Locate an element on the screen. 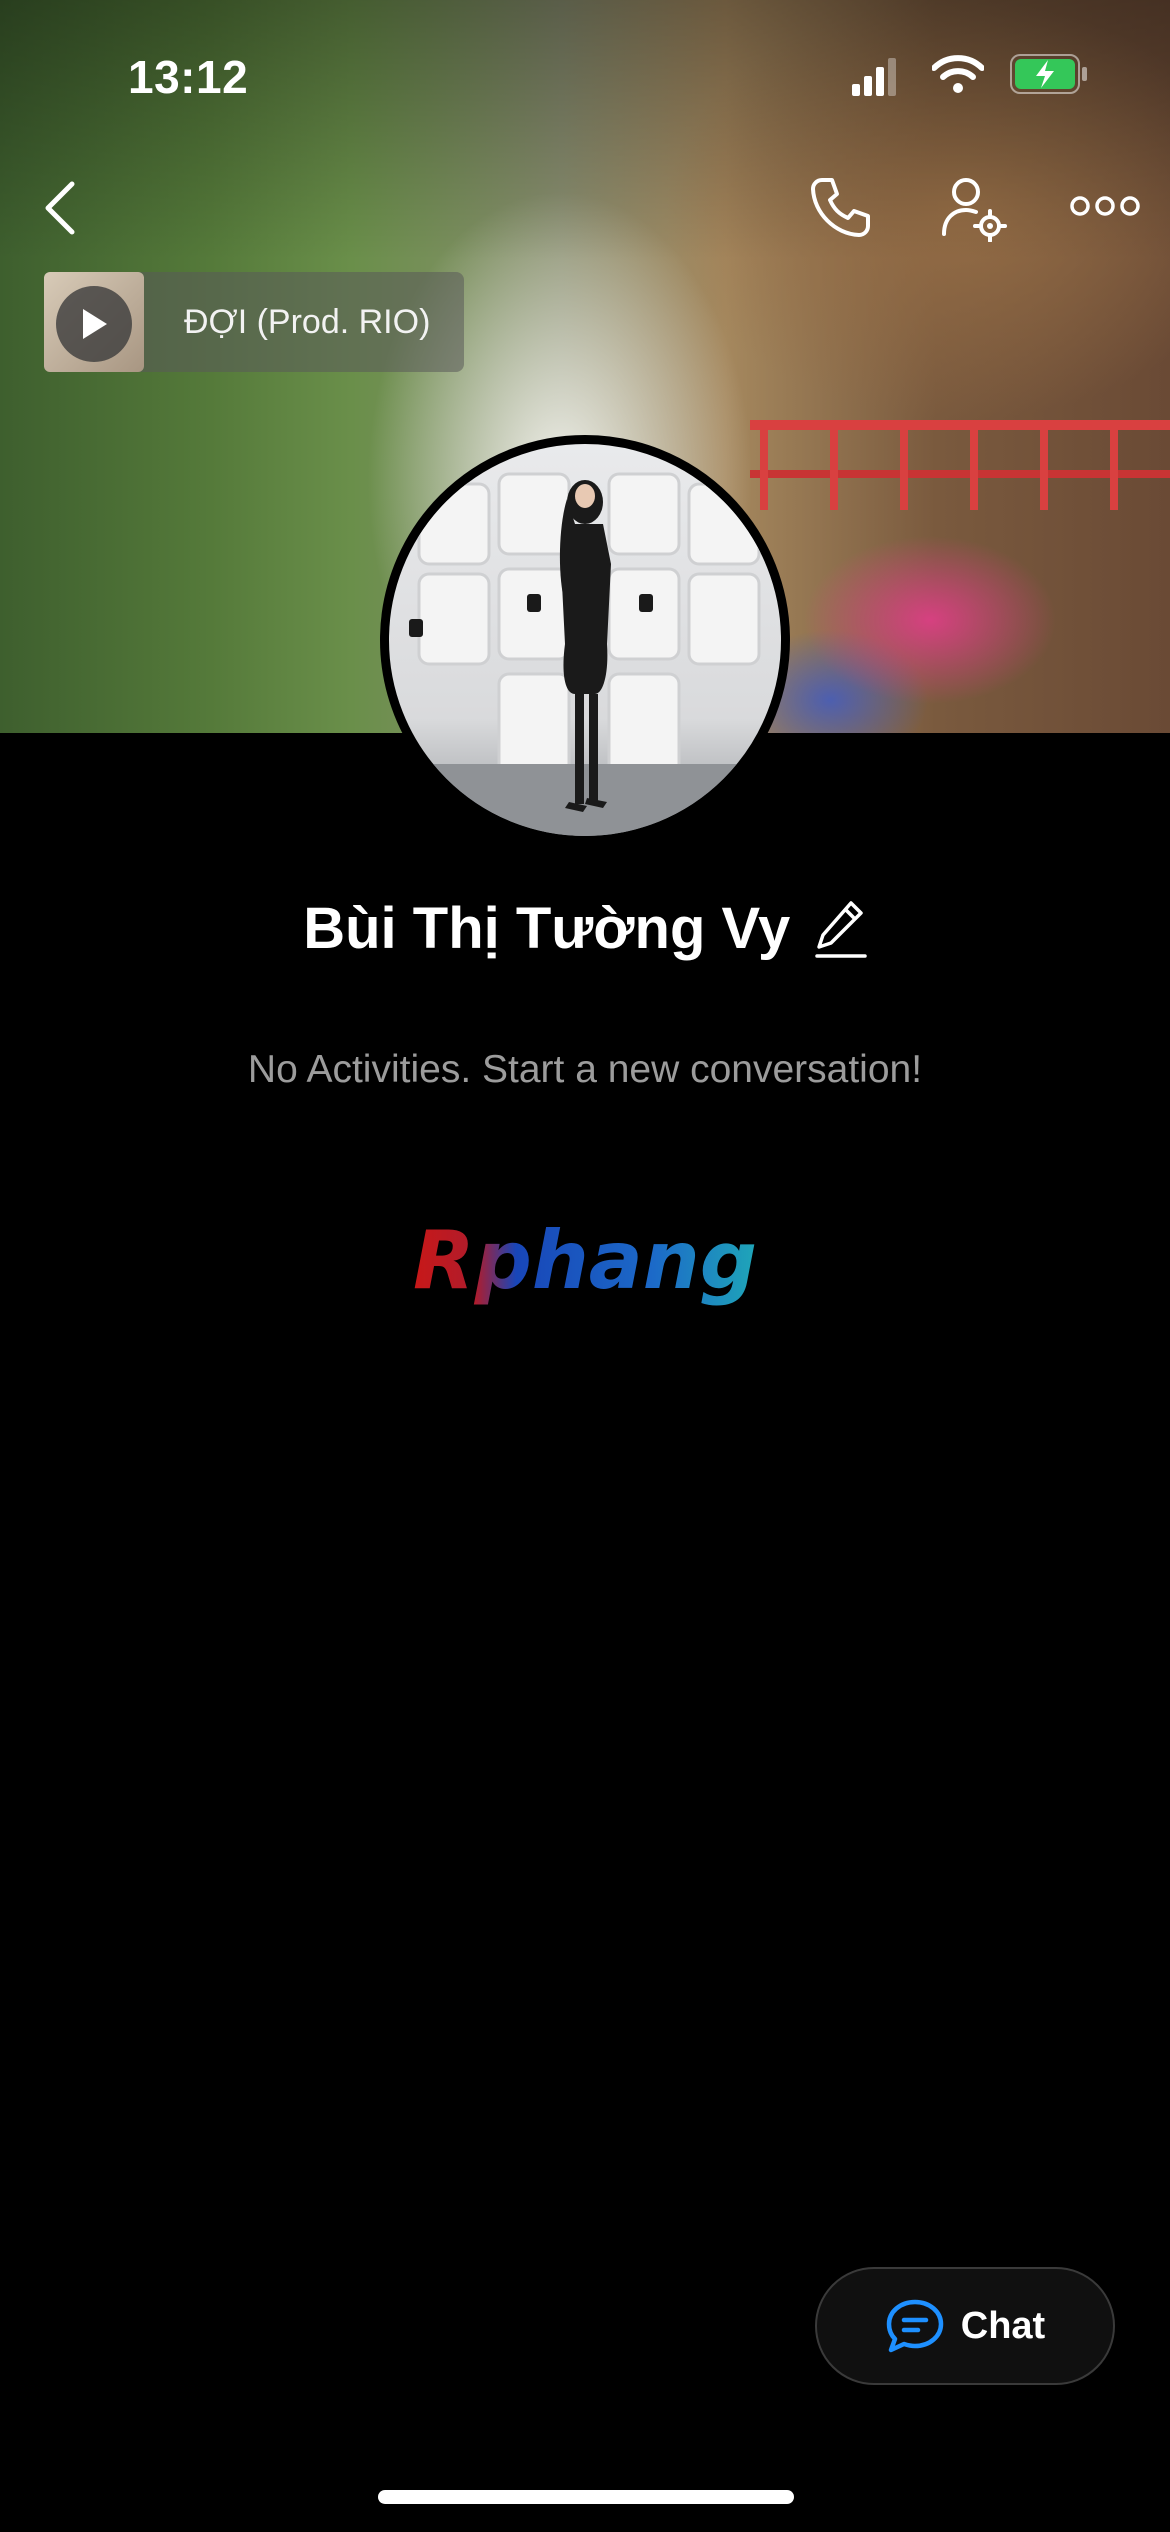 Image resolution: width=1170 pixels, height=2532 pixels. rphang-watermark-logo: Rphang is located at coordinates (585, 1260).